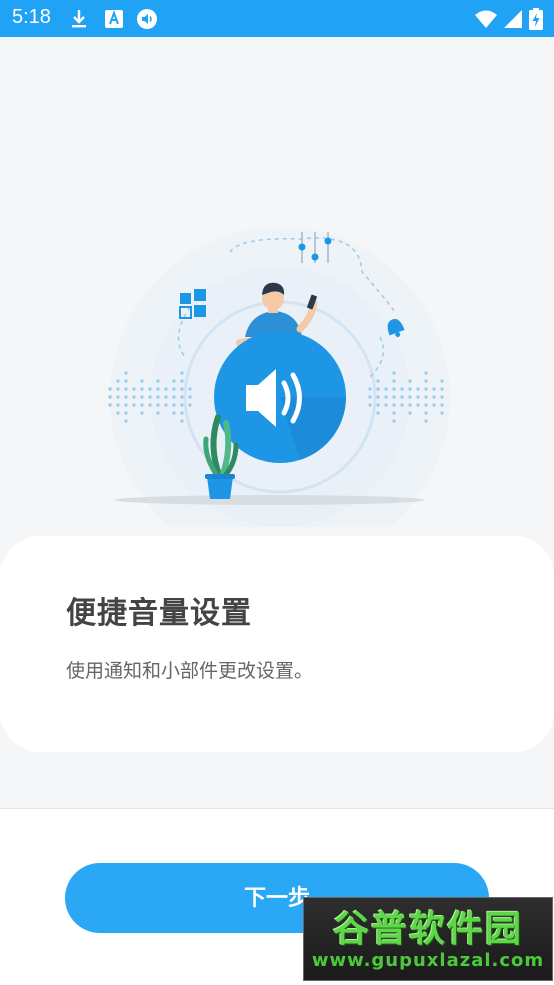  Describe the element at coordinates (159, 613) in the screenshot. I see `card-title: 便捷音量设置` at that location.